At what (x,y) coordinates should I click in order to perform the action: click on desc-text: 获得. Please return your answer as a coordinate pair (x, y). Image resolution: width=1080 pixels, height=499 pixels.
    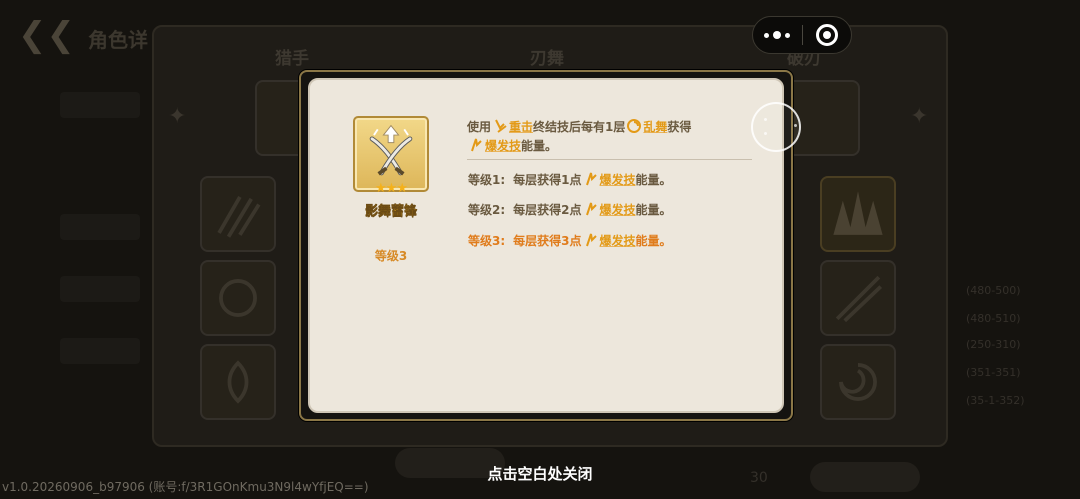
    Looking at the image, I should click on (679, 127).